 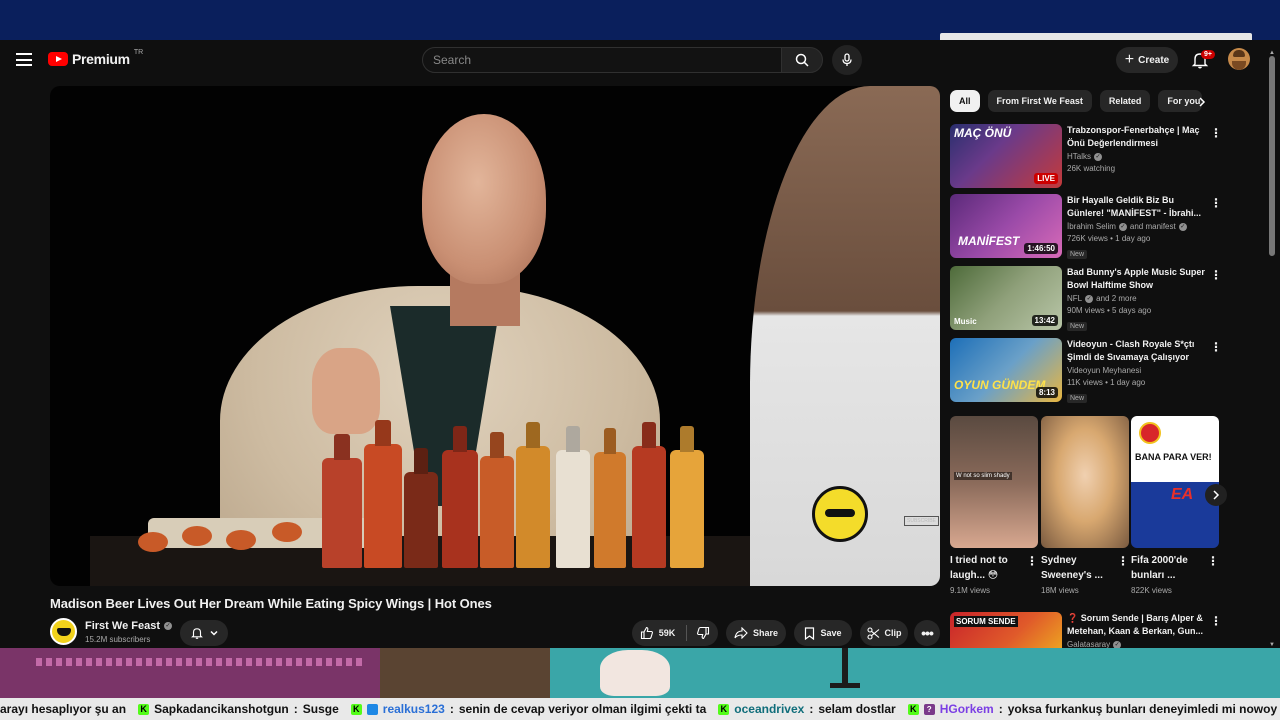 I want to click on channel-extra-label: and manifest, so click(x=1152, y=226).